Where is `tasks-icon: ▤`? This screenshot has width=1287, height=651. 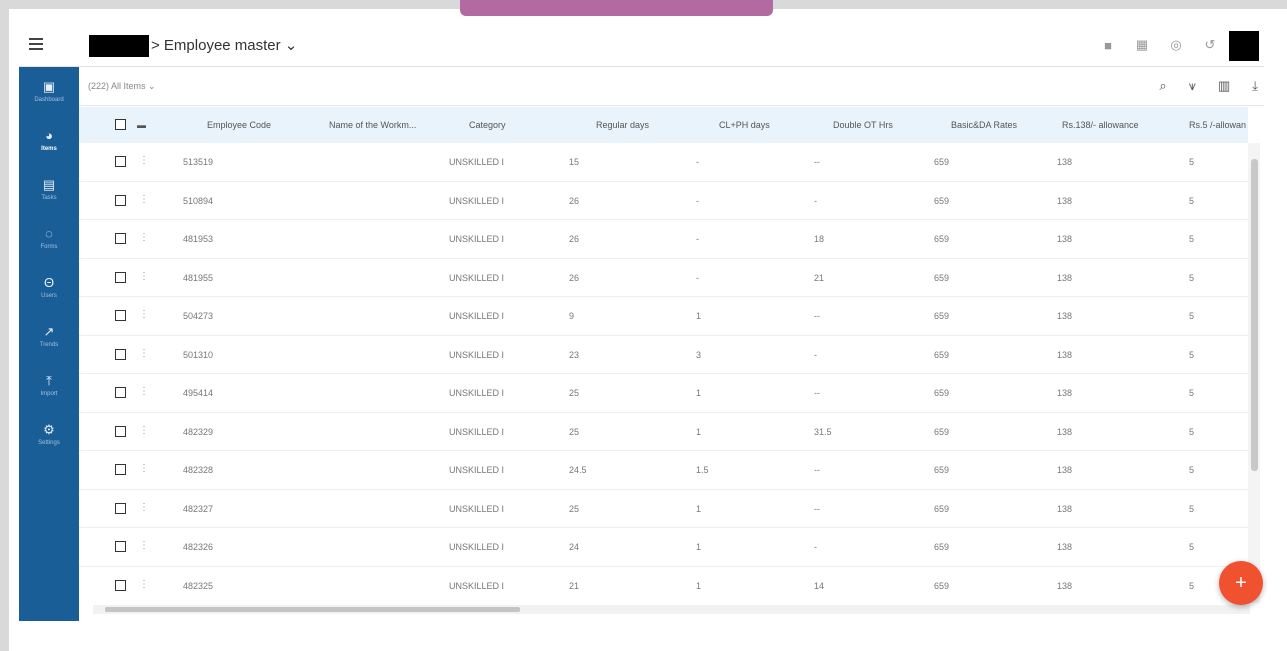 tasks-icon: ▤ is located at coordinates (49, 184).